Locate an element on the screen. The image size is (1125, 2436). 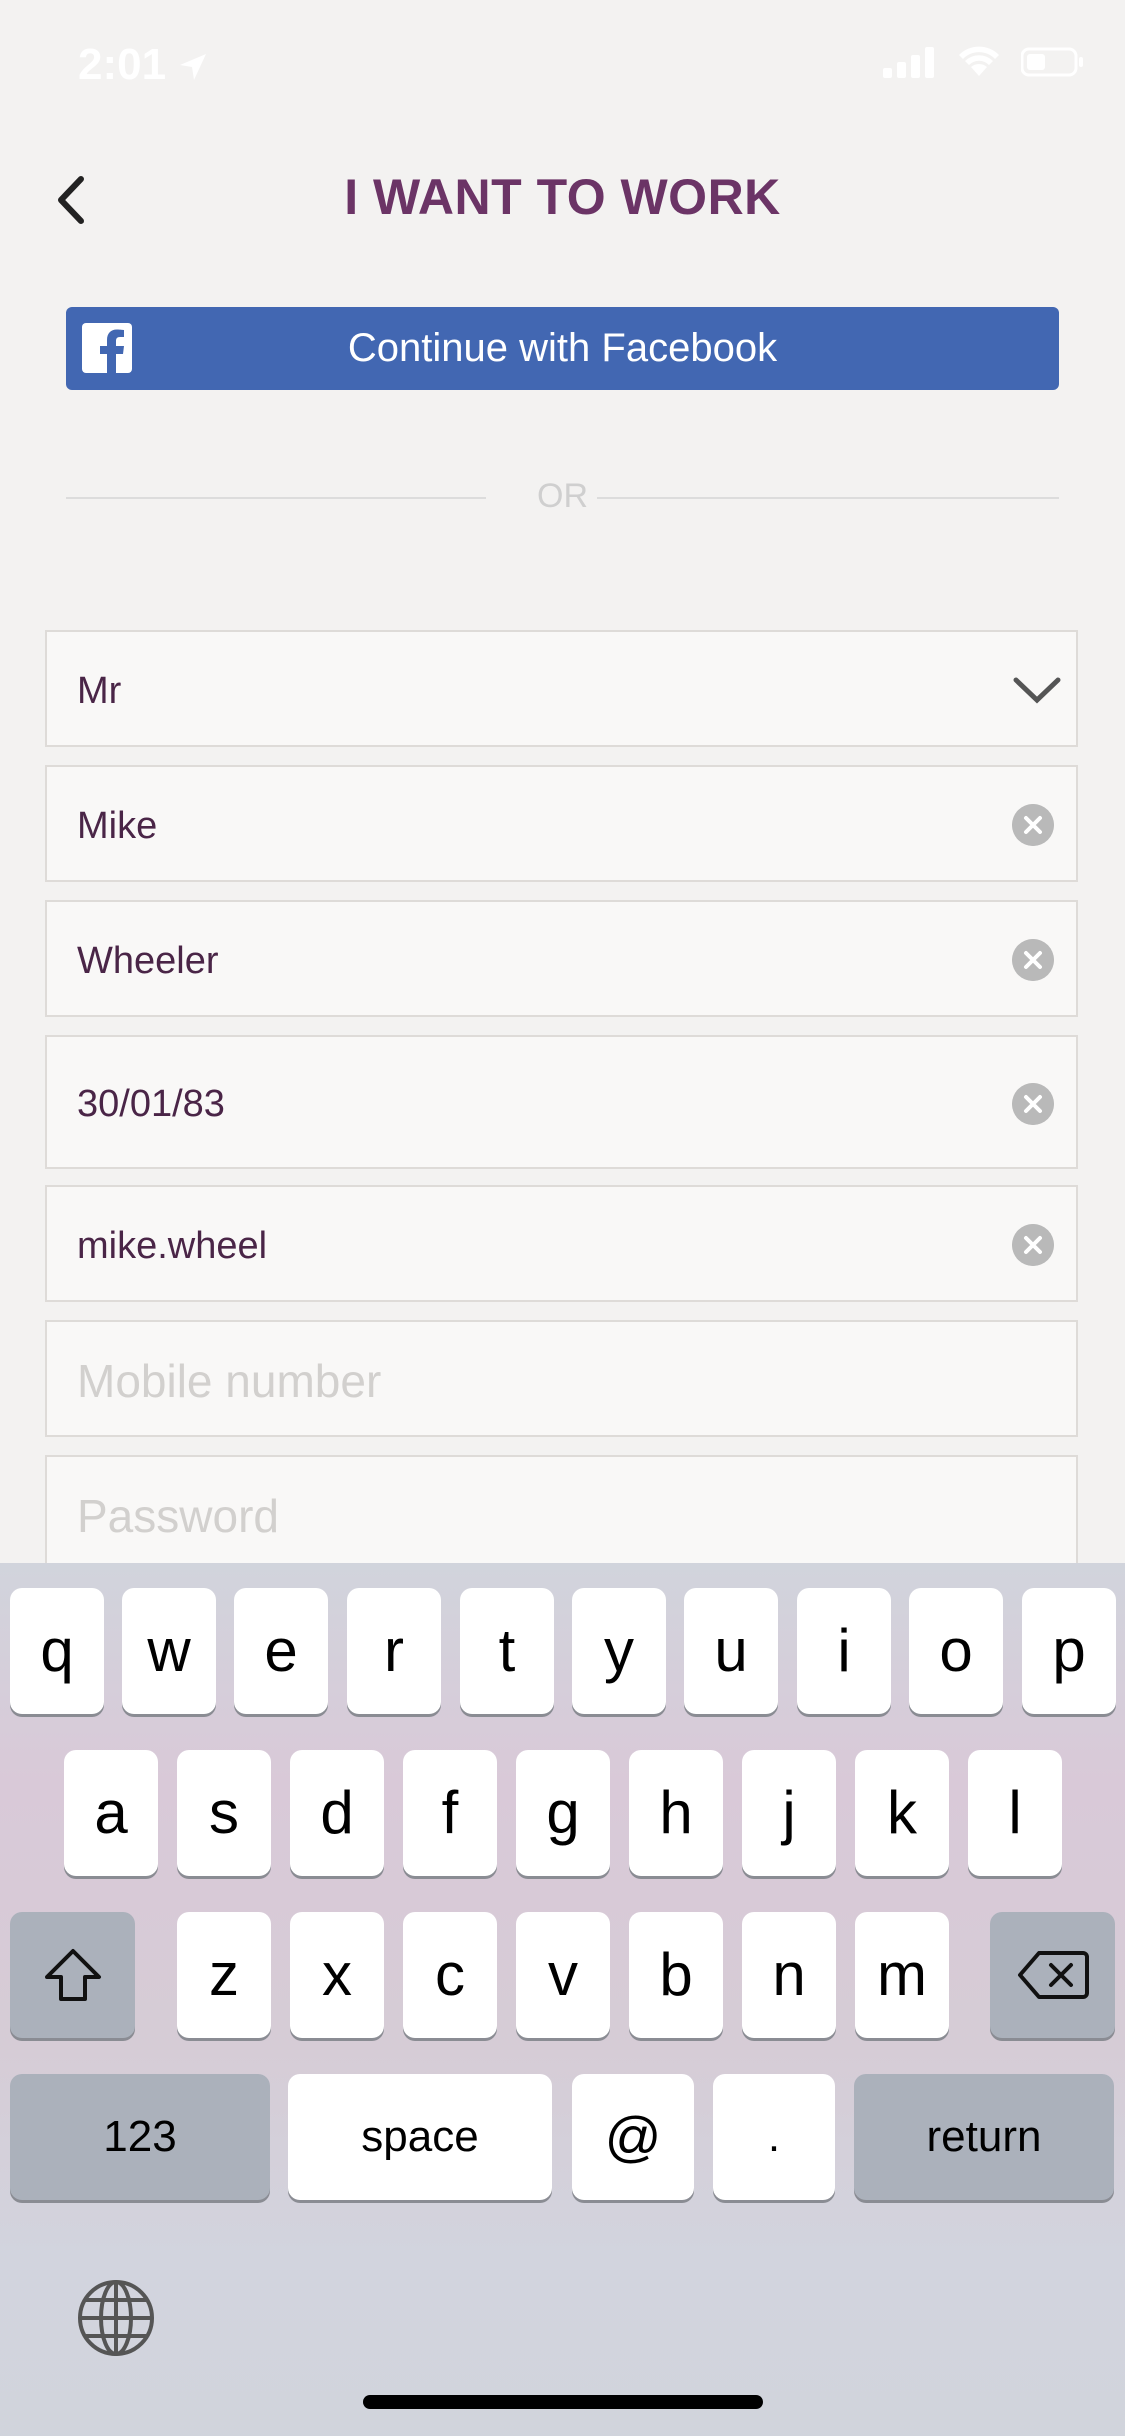
status-indicators is located at coordinates (984, 62).